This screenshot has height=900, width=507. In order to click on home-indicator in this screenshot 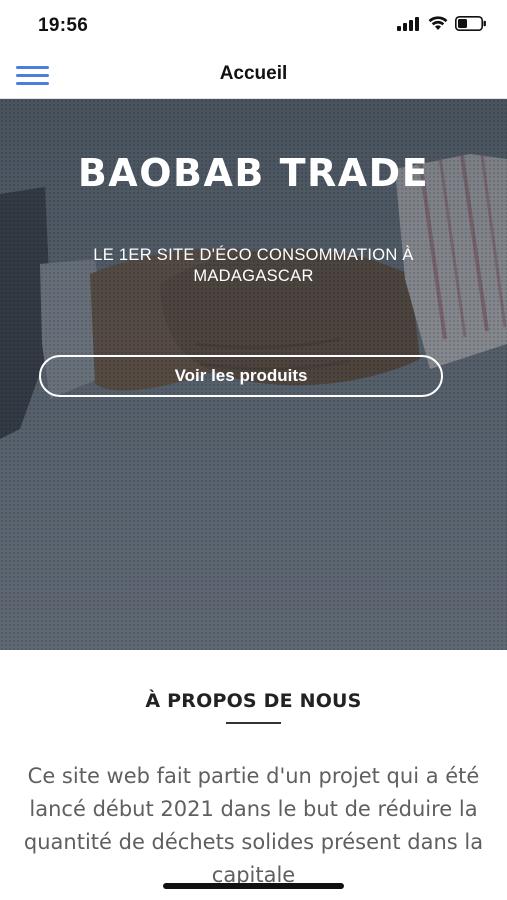, I will do `click(253, 886)`.